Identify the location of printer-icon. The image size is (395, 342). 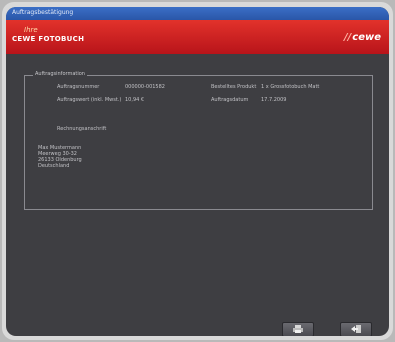
(298, 329).